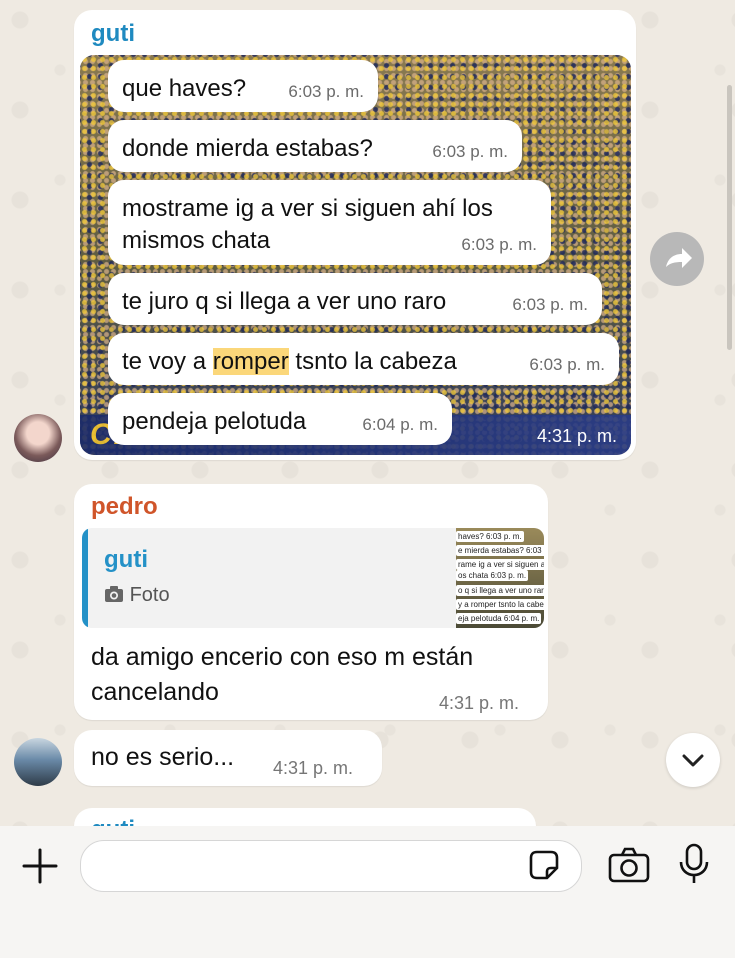 The image size is (735, 958). Describe the element at coordinates (247, 148) in the screenshot. I see `screenshot-message-text: donde mierda estabas?` at that location.